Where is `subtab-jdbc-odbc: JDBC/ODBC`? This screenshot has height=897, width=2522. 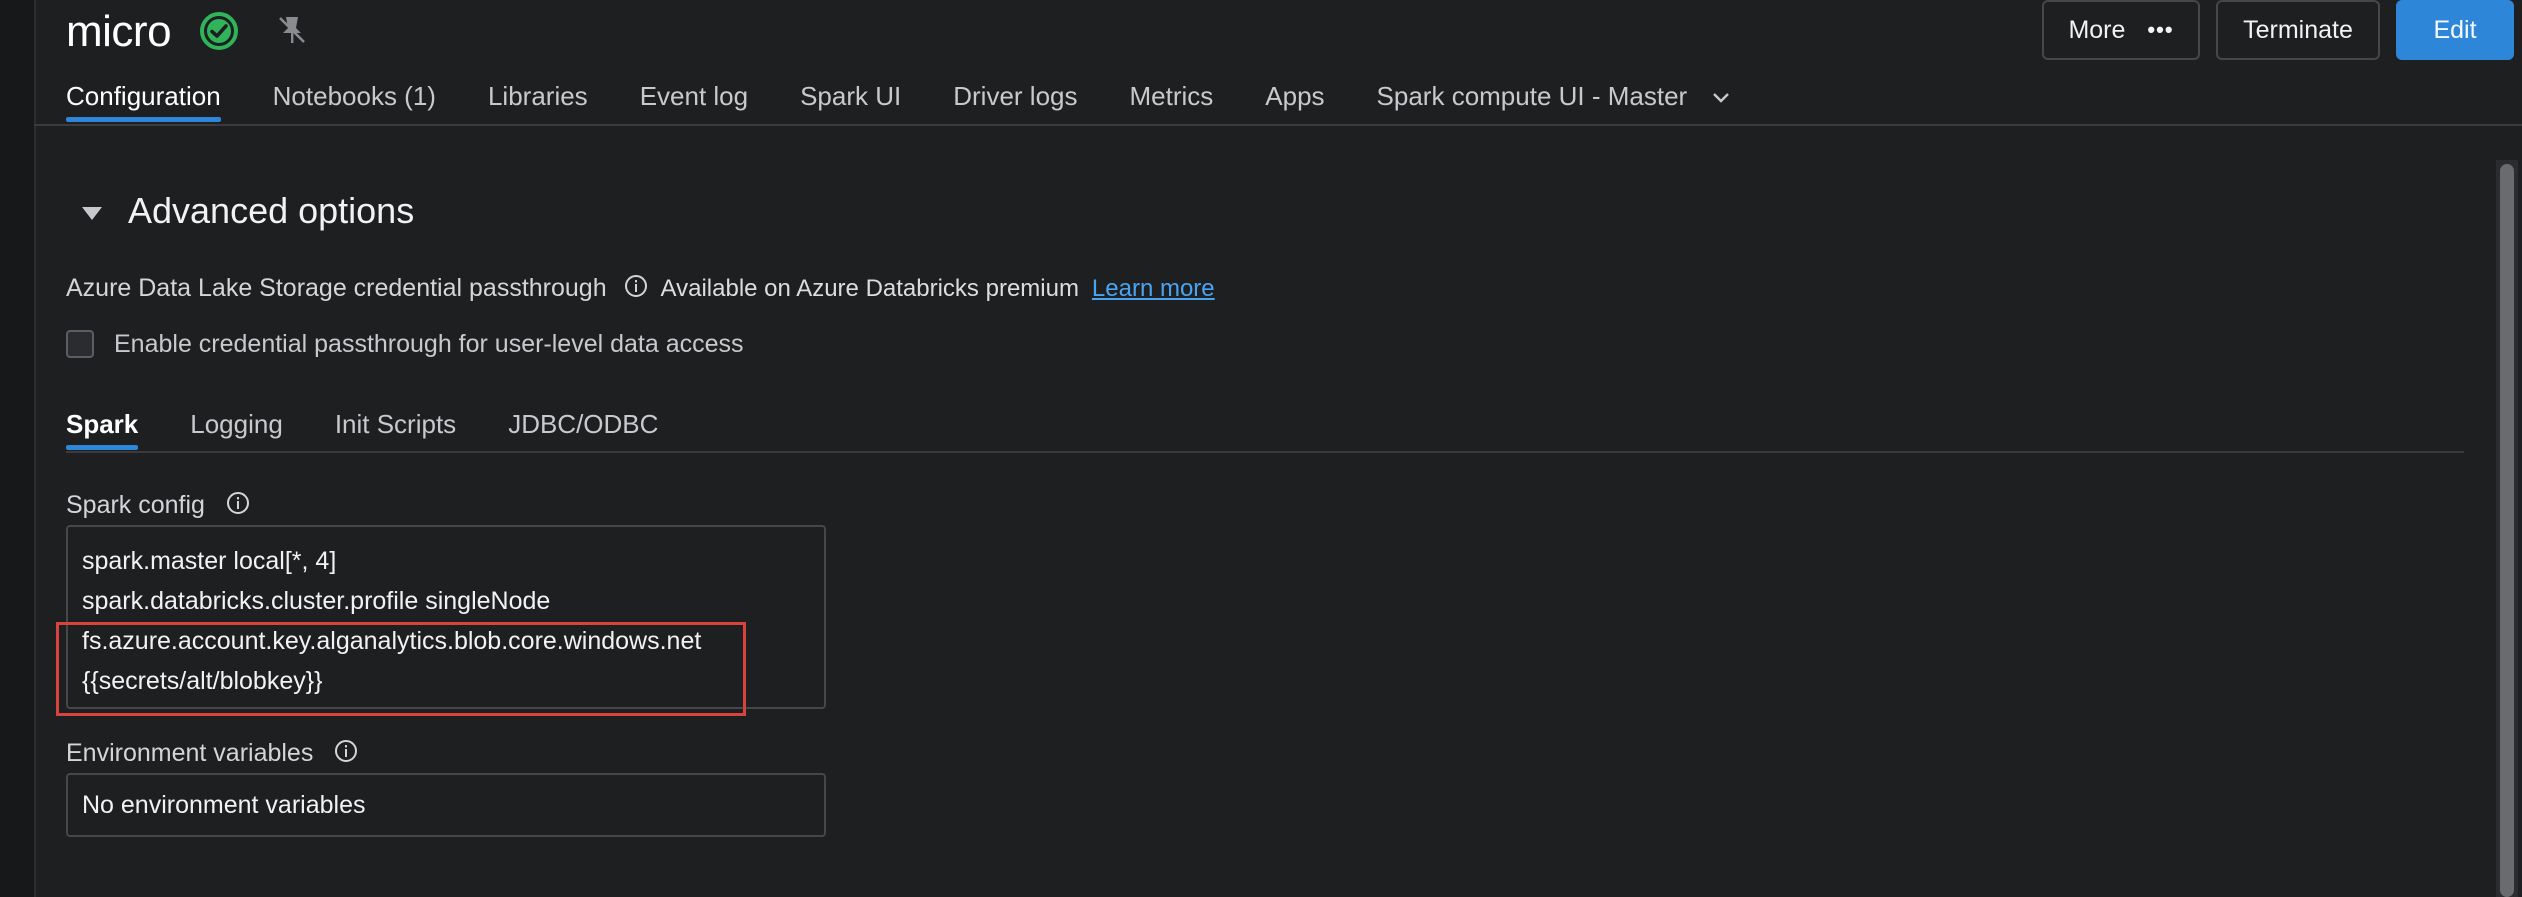
subtab-jdbc-odbc: JDBC/ODBC is located at coordinates (583, 427).